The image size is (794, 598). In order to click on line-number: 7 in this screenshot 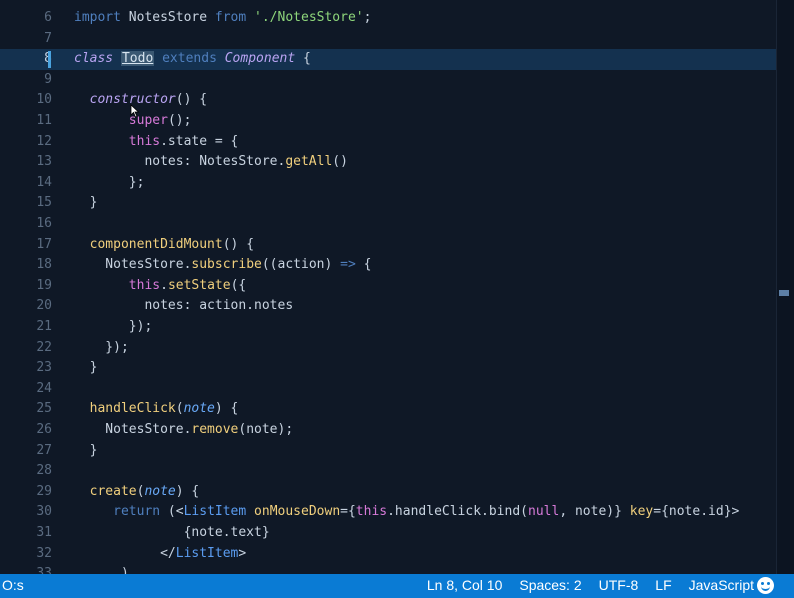, I will do `click(48, 38)`.